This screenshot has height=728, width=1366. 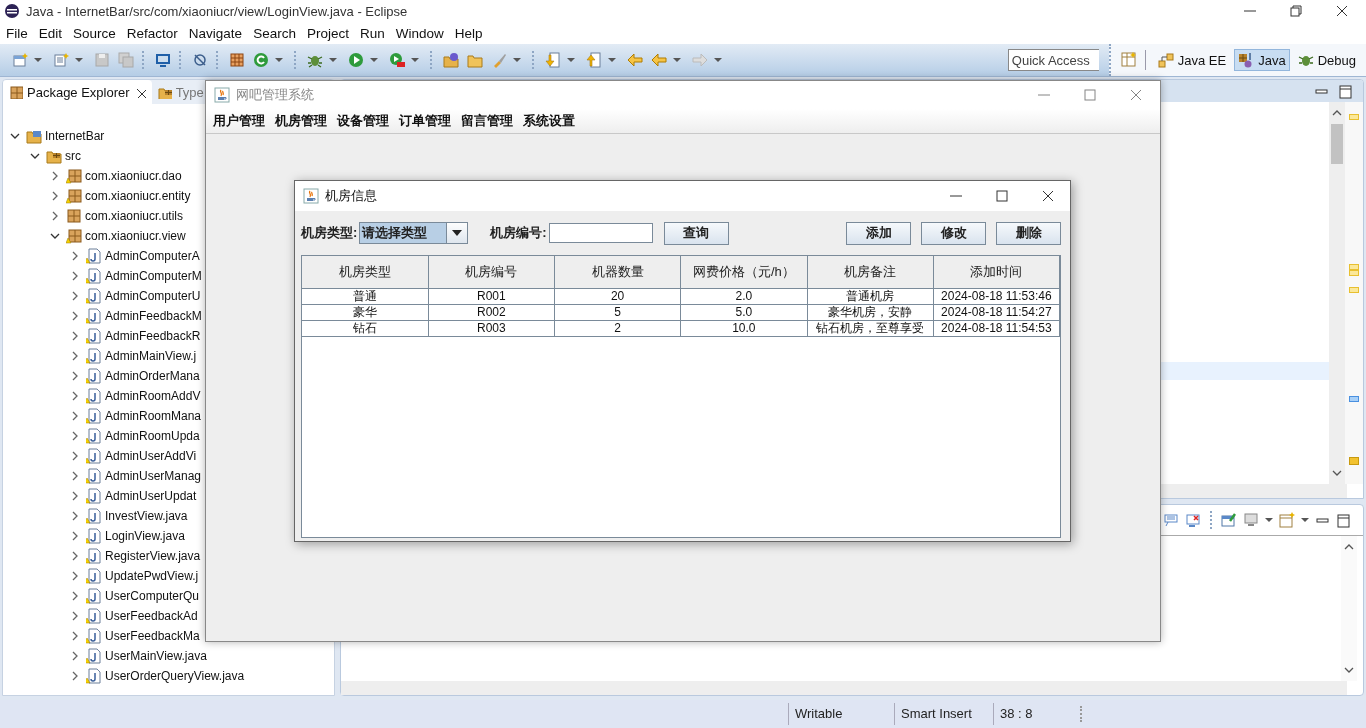 What do you see at coordinates (153, 336) in the screenshot?
I see `tree-item: AdminFeedbackR` at bounding box center [153, 336].